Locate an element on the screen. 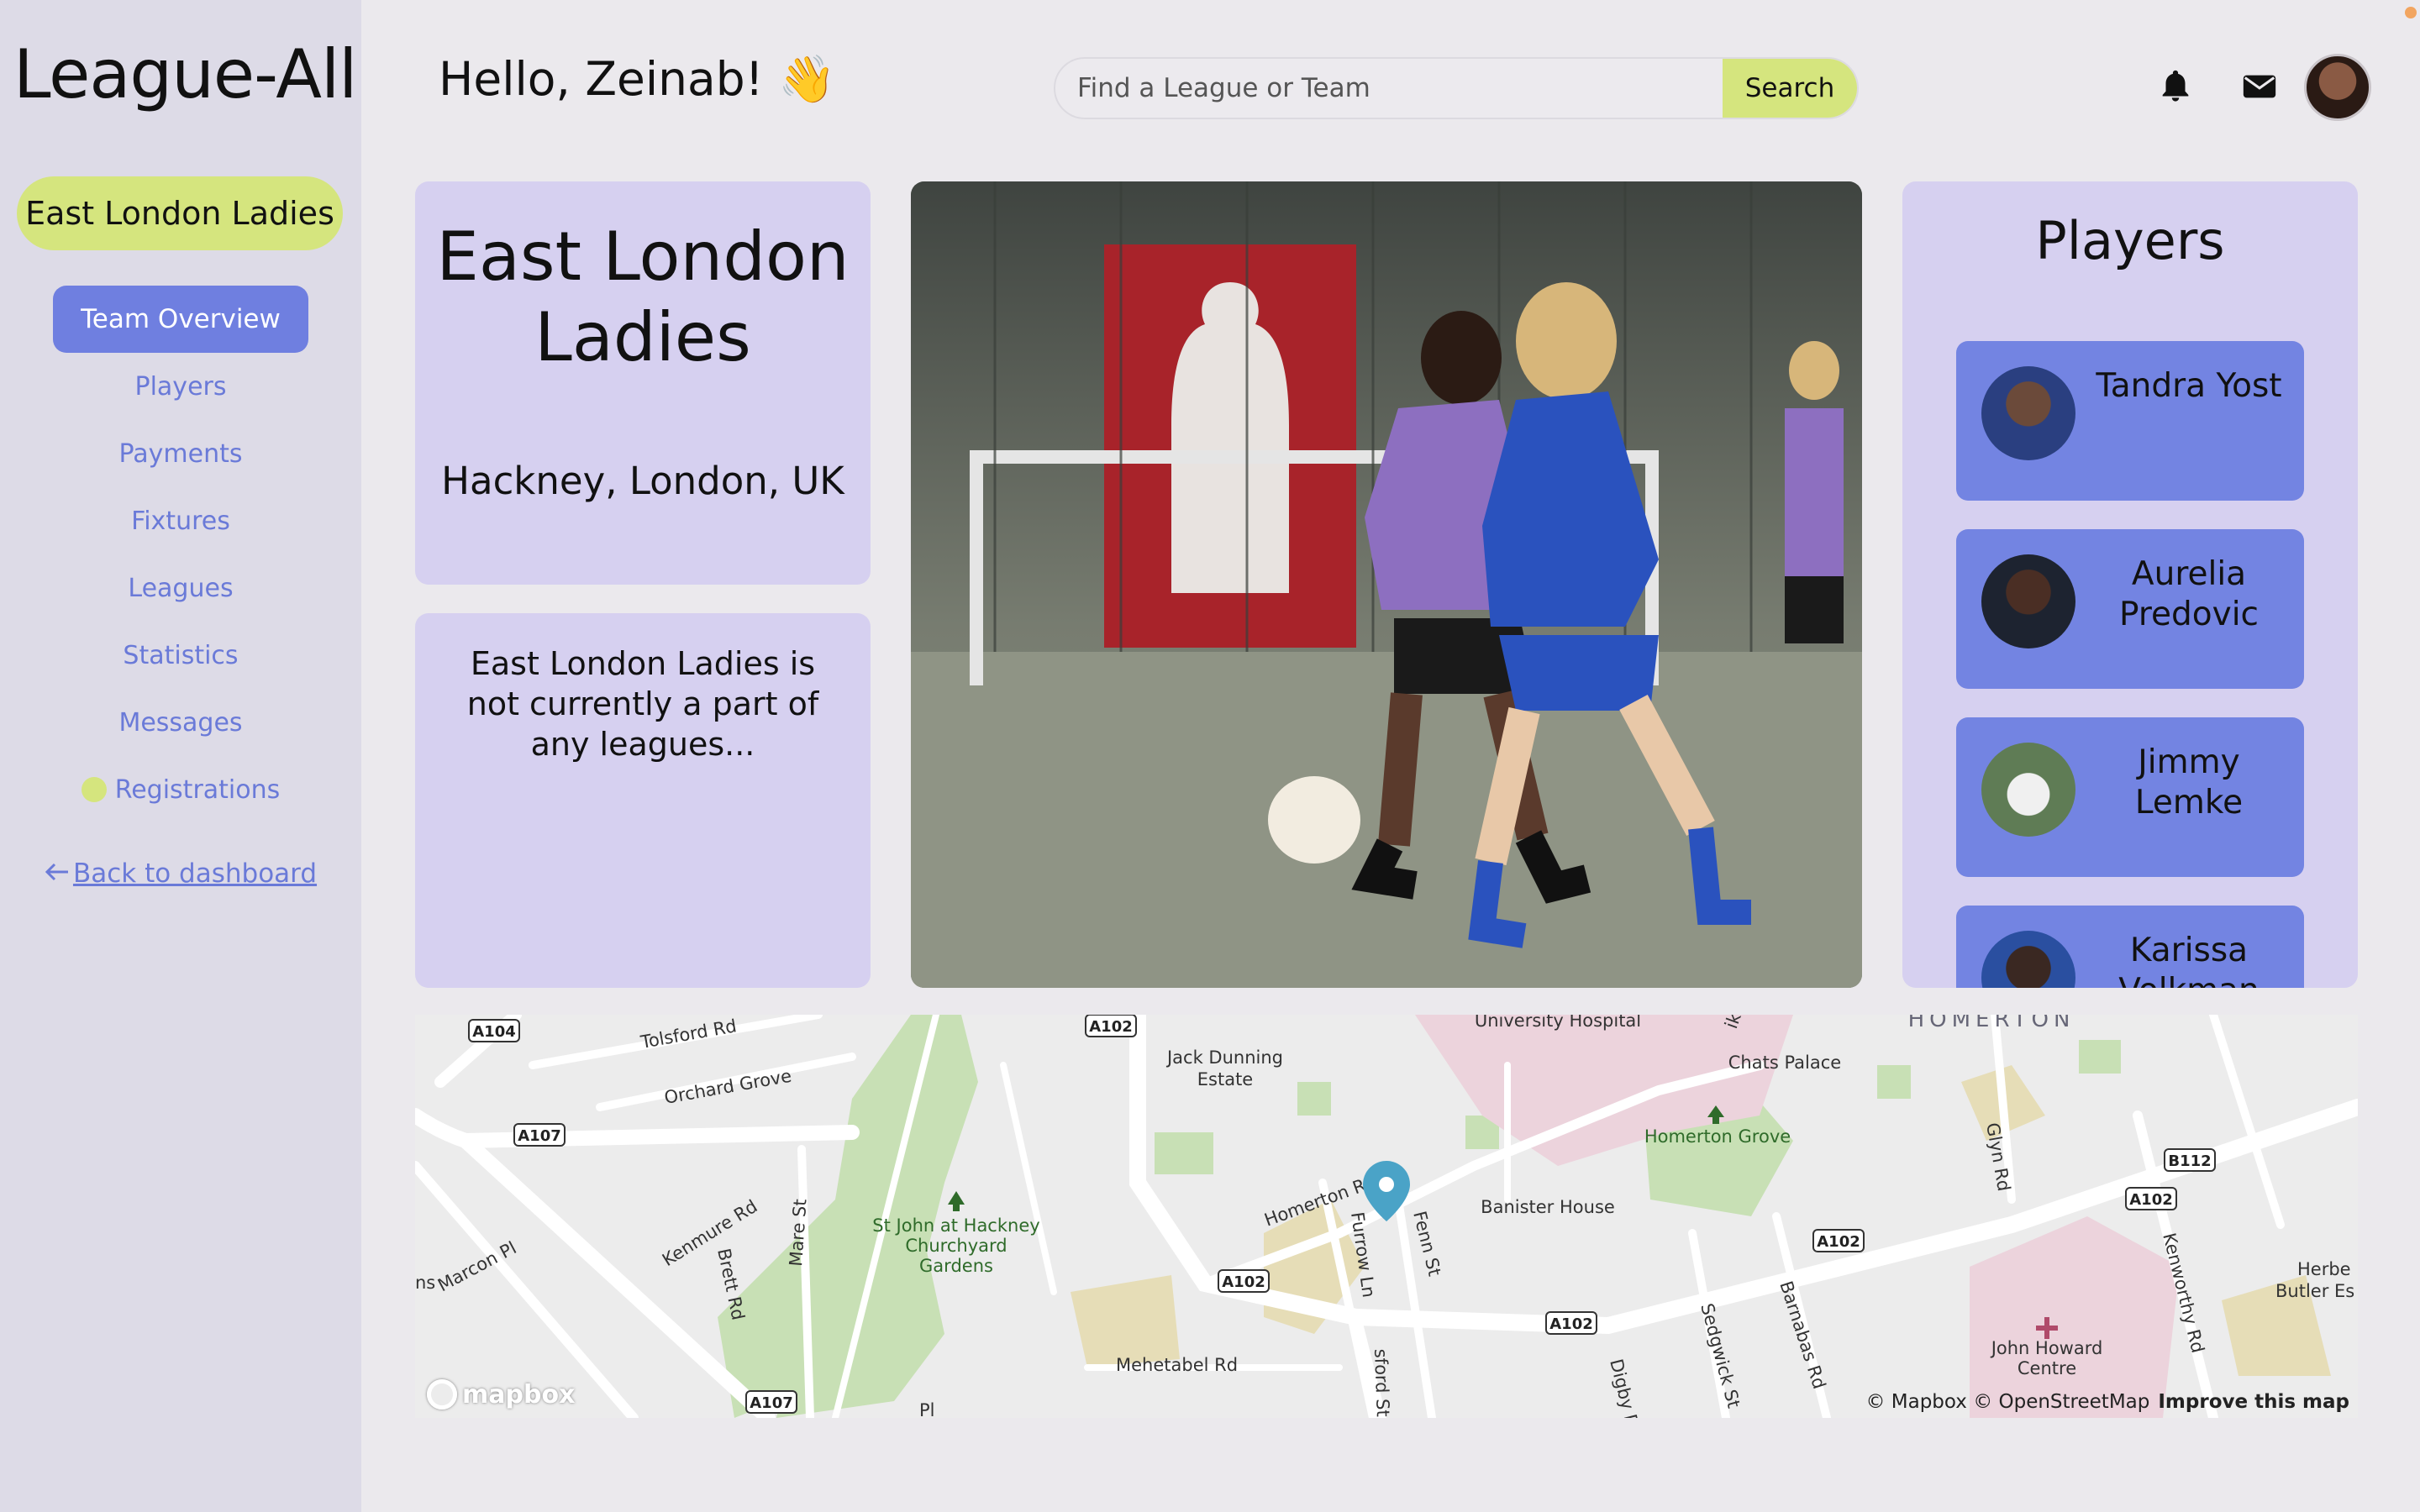 The height and width of the screenshot is (1512, 2420). notification-dot is located at coordinates (2411, 12).